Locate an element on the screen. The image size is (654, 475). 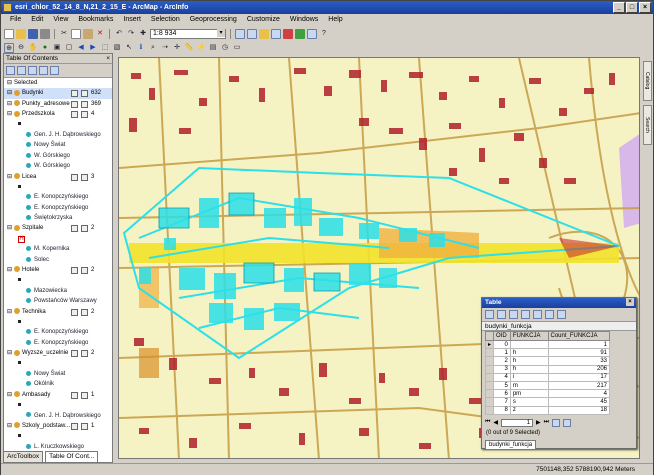
table-row: 5 m 217 is located at coordinates (547, 385).